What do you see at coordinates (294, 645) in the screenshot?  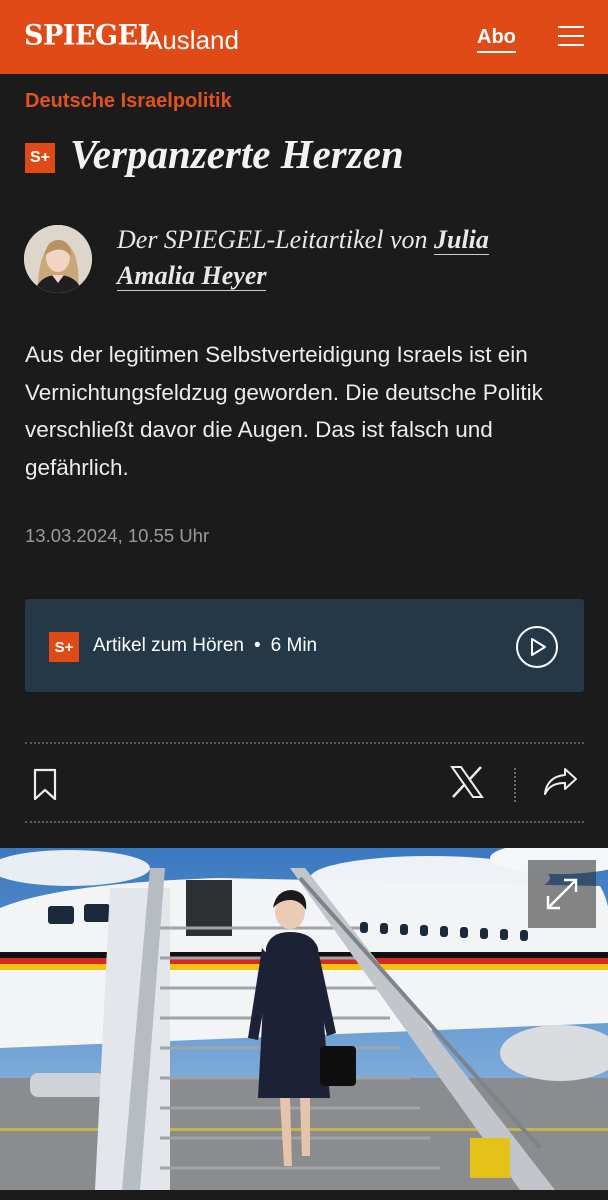 I see `audio-duration: 6 Min` at bounding box center [294, 645].